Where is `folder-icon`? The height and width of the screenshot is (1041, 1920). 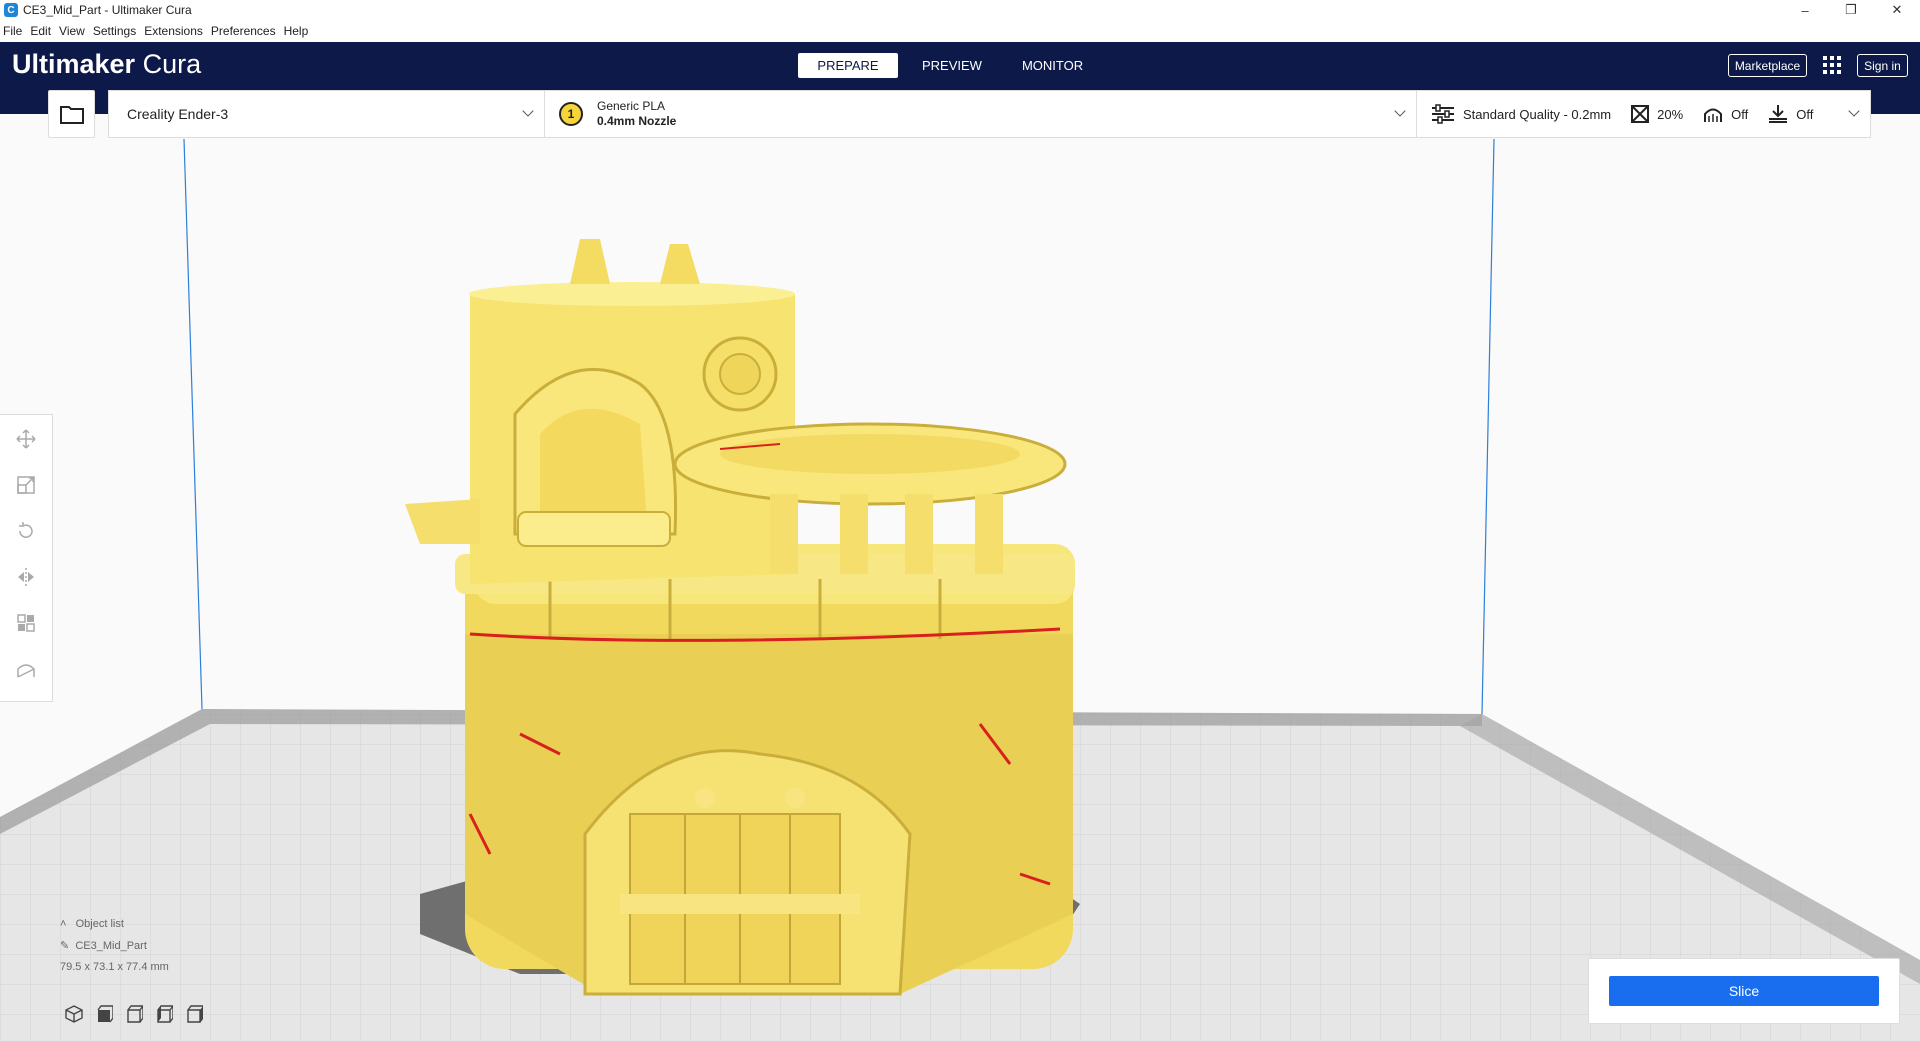
folder-icon is located at coordinates (71, 115).